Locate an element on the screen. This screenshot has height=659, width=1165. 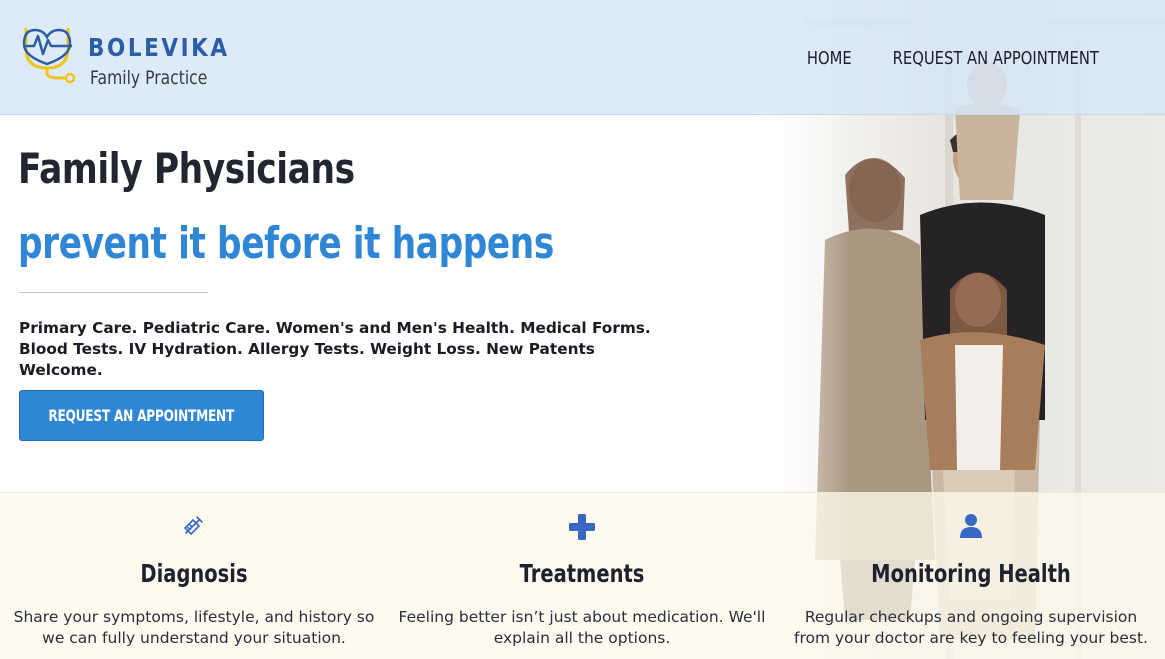
main-nav: HOME REQUEST AN APPOINTMENT is located at coordinates (962, 58).